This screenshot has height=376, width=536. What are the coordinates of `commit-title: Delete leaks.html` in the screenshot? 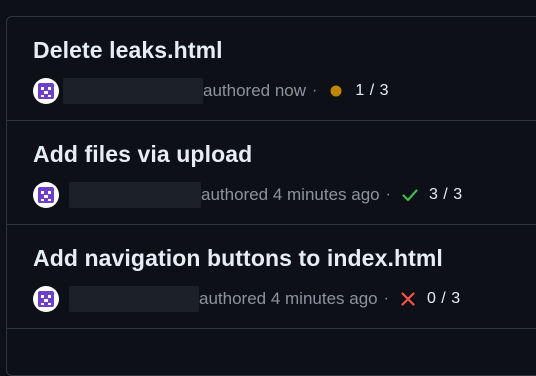 It's located at (128, 50).